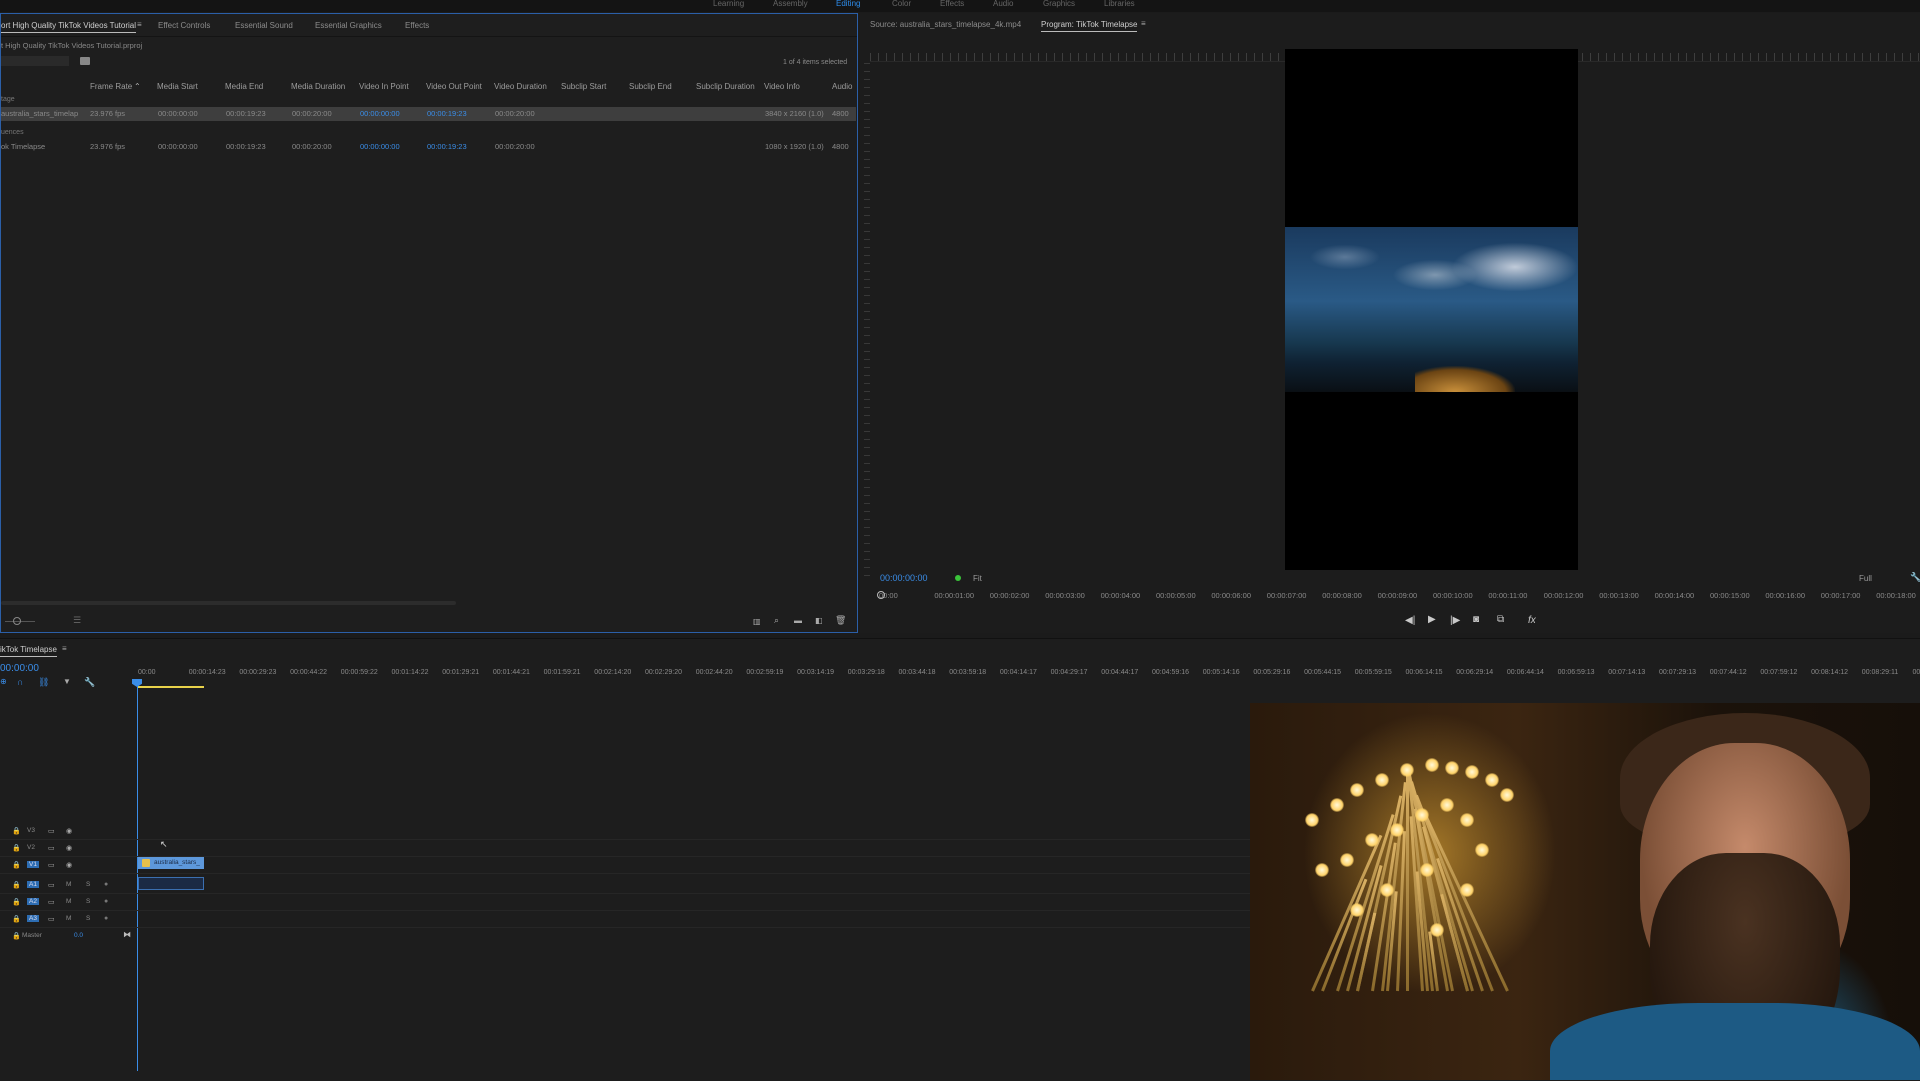  I want to click on column-header: Video Out Point, so click(454, 86).